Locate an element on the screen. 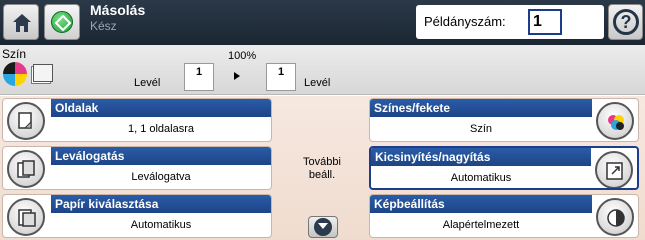 The height and width of the screenshot is (240, 645). home-button is located at coordinates (21, 22).